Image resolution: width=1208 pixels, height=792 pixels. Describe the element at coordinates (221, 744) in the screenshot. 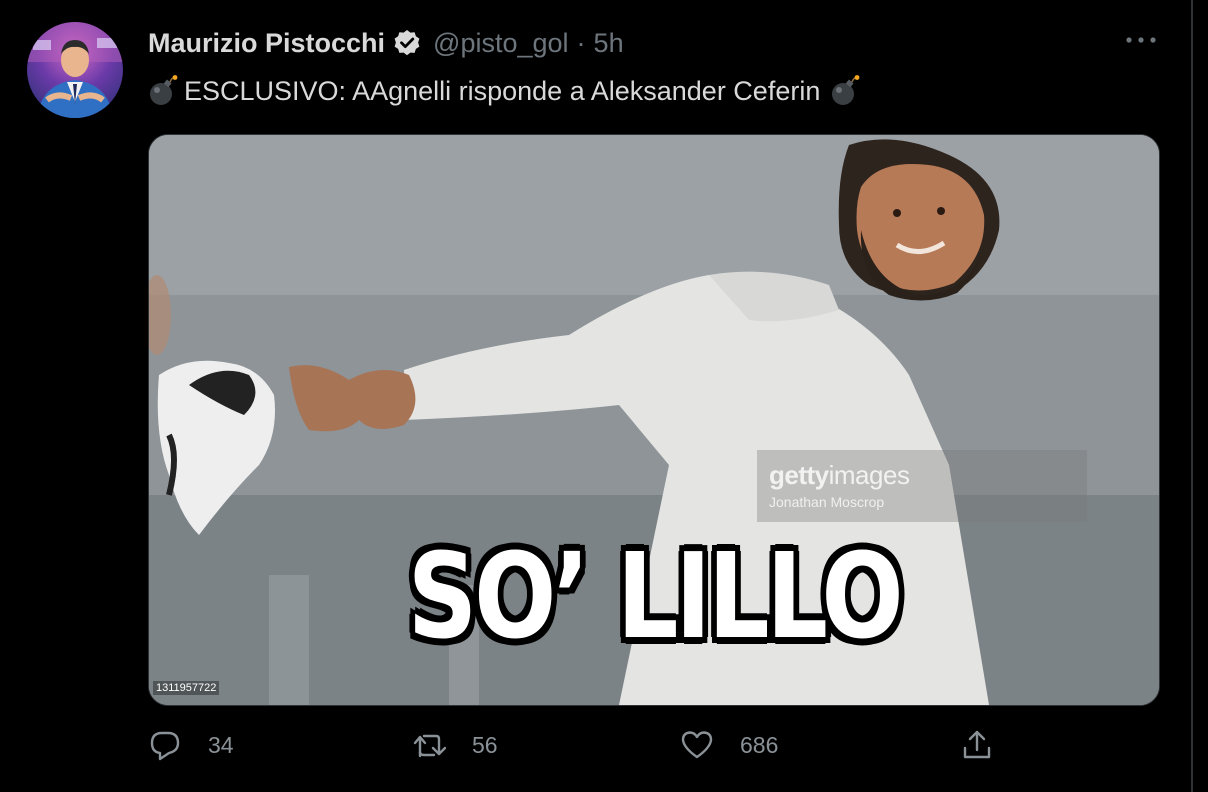

I see `reply-count: 34` at that location.